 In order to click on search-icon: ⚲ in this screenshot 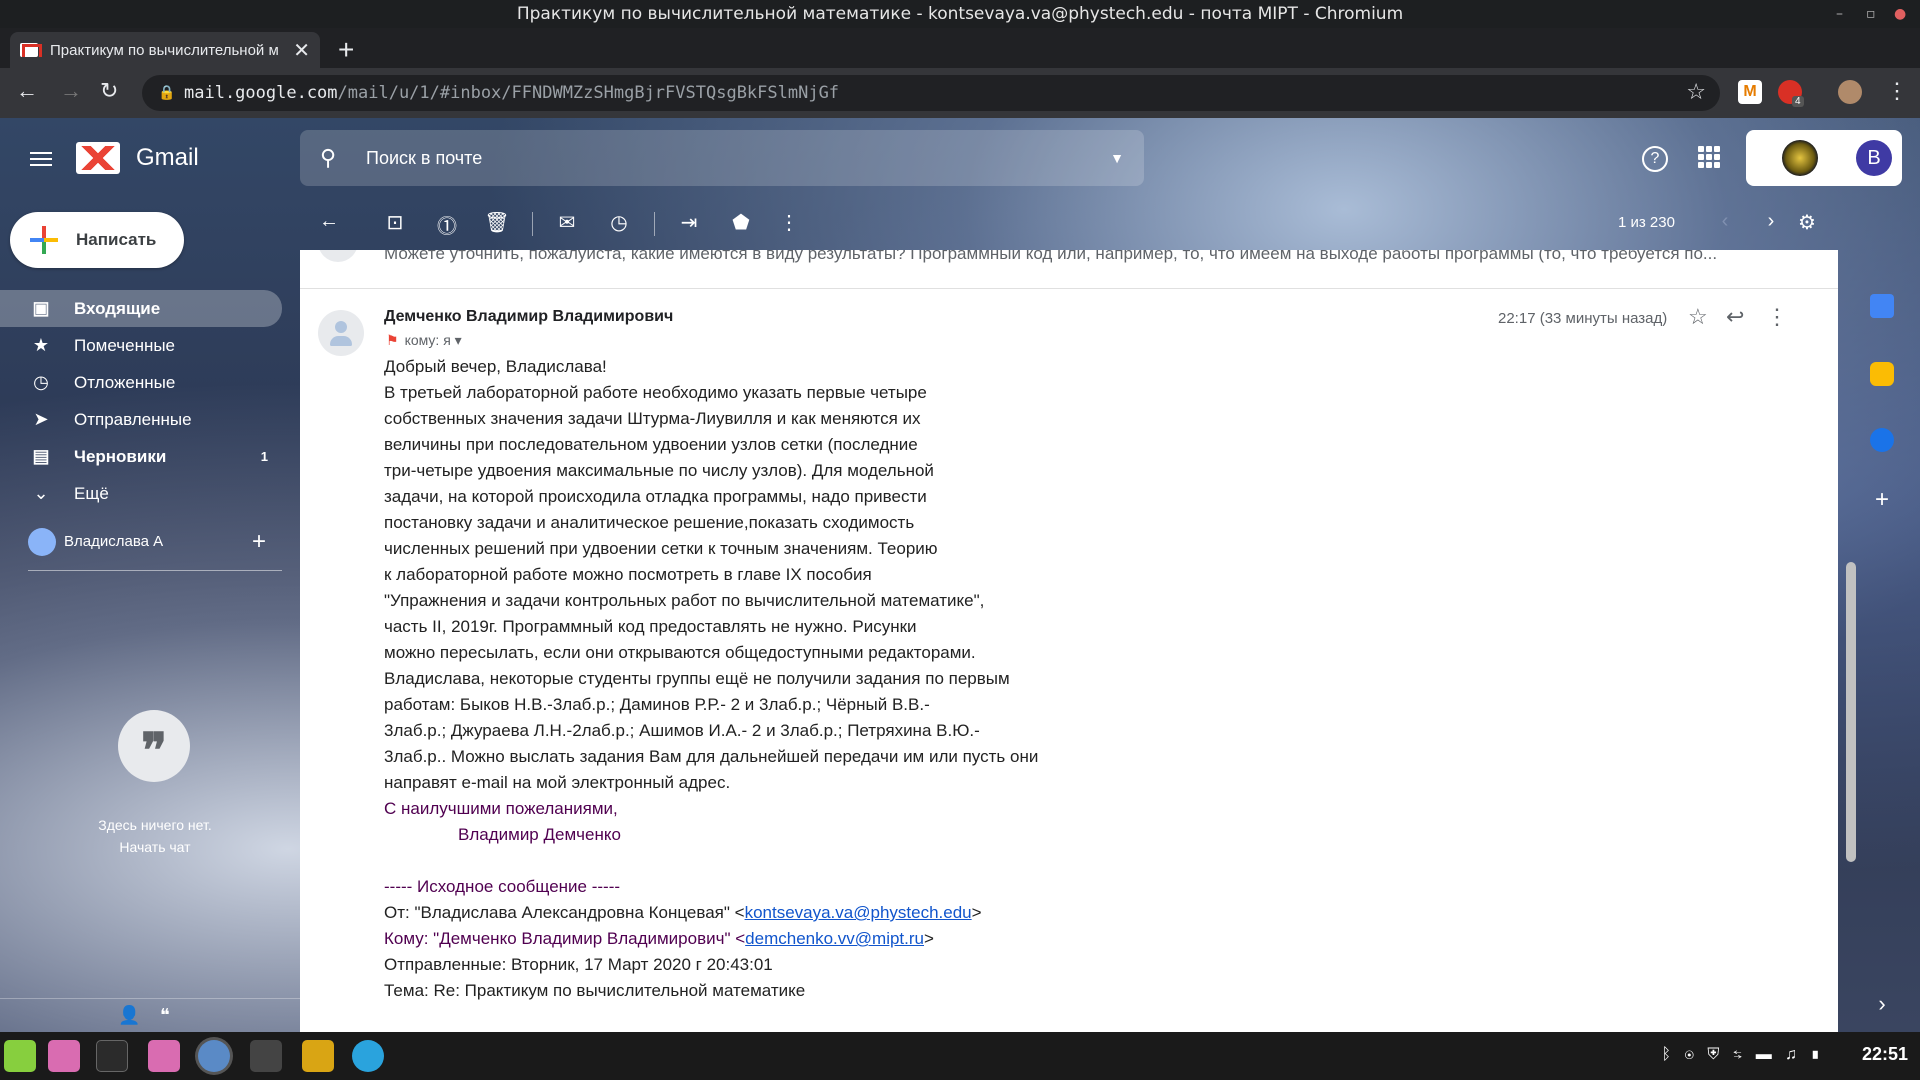, I will do `click(328, 158)`.